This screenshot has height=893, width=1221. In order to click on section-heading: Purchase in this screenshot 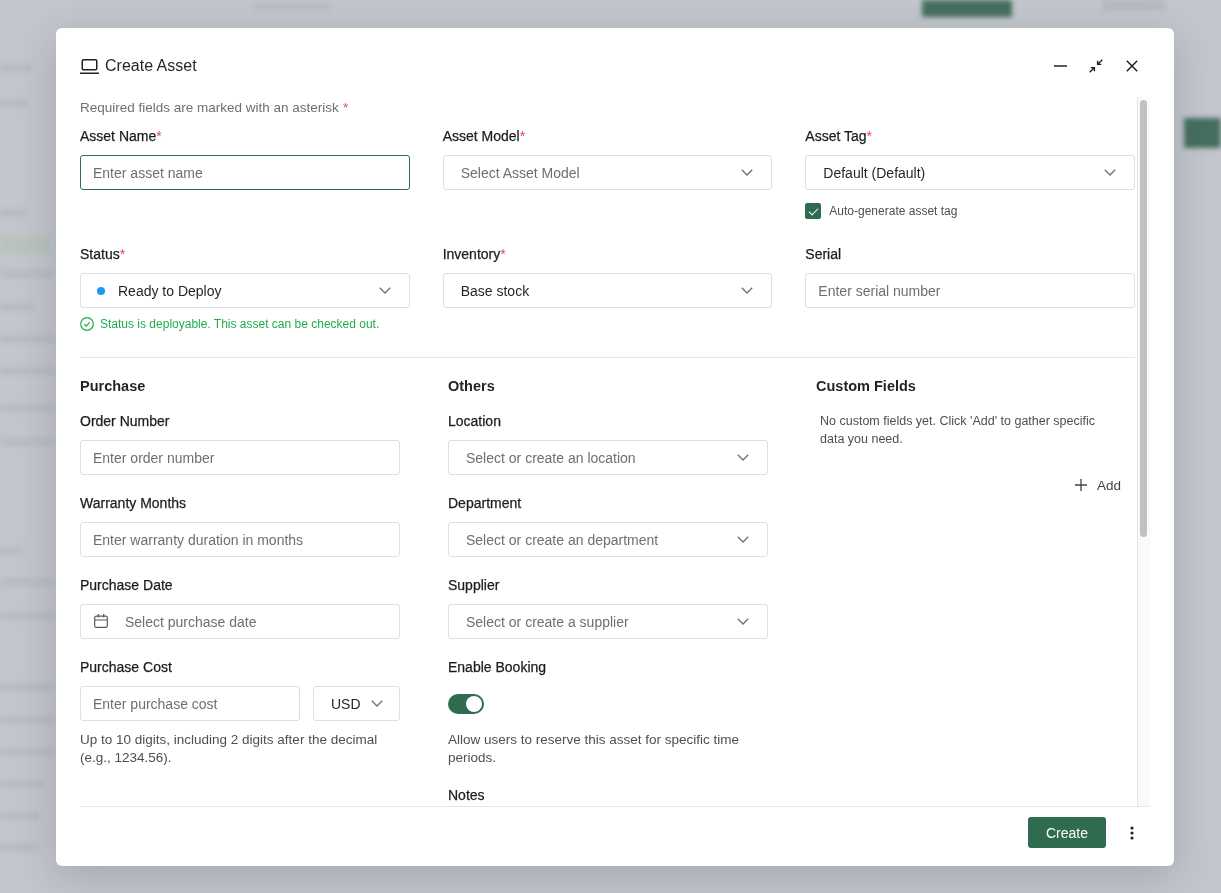, I will do `click(113, 386)`.